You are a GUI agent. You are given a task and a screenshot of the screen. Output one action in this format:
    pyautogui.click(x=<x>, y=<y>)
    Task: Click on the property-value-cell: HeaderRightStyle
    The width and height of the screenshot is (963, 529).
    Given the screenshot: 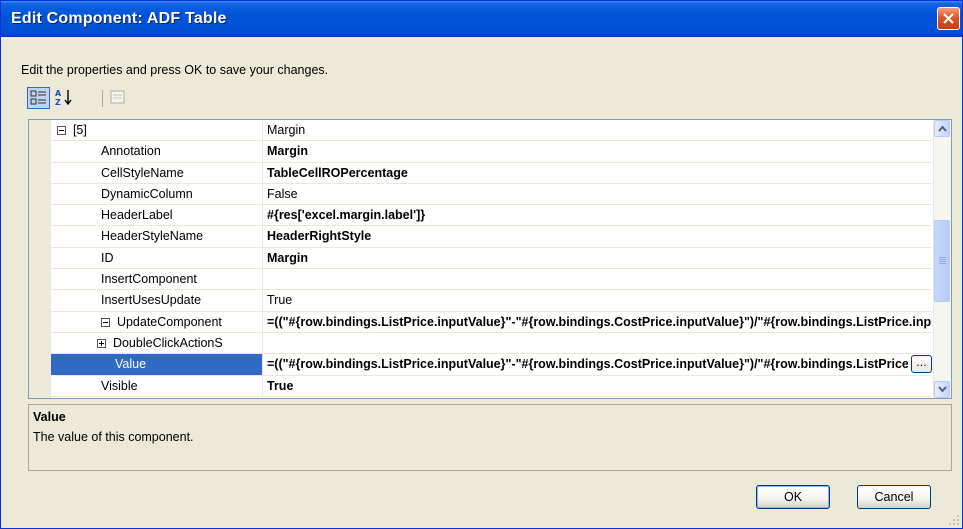 What is the action you would take?
    pyautogui.click(x=599, y=236)
    